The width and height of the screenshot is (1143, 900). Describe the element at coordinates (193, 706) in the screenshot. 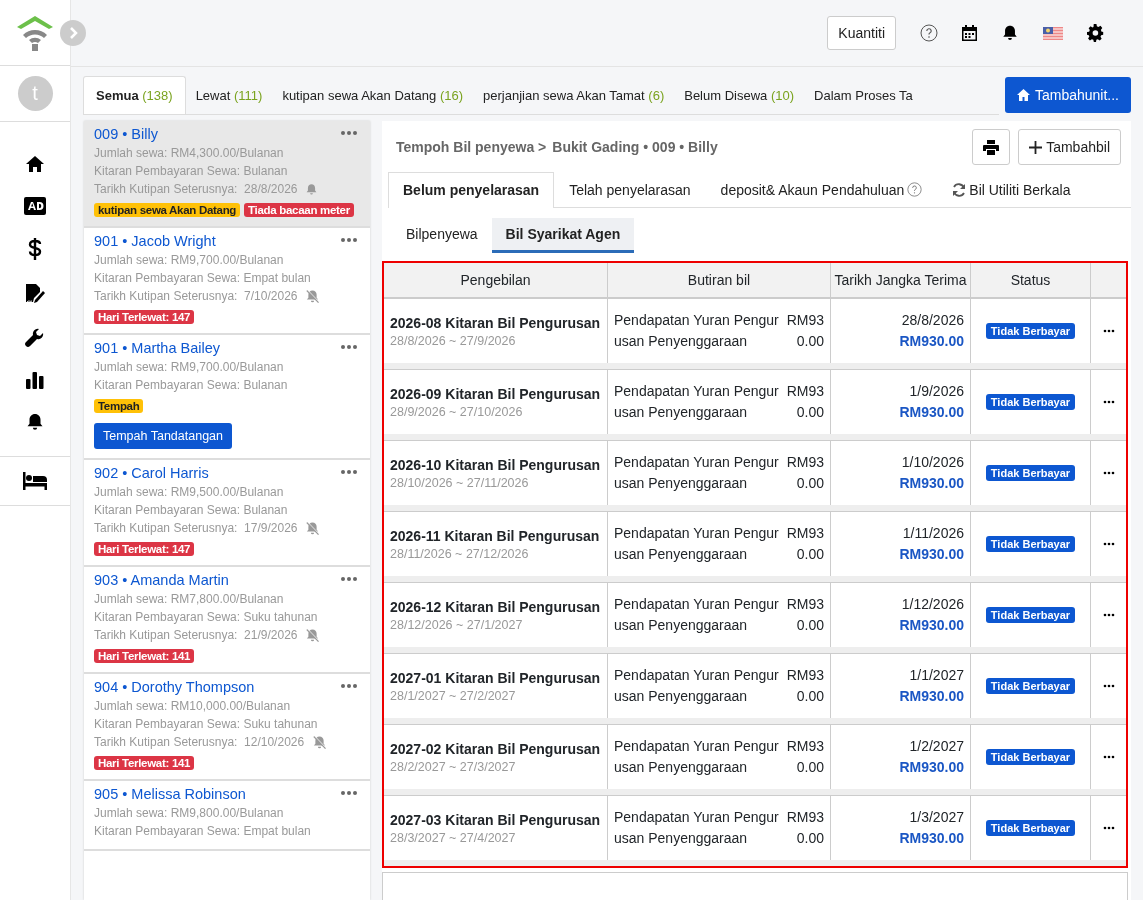

I see `rent-text: Jumlah sewa: RM10,000.00/Bulanan` at that location.